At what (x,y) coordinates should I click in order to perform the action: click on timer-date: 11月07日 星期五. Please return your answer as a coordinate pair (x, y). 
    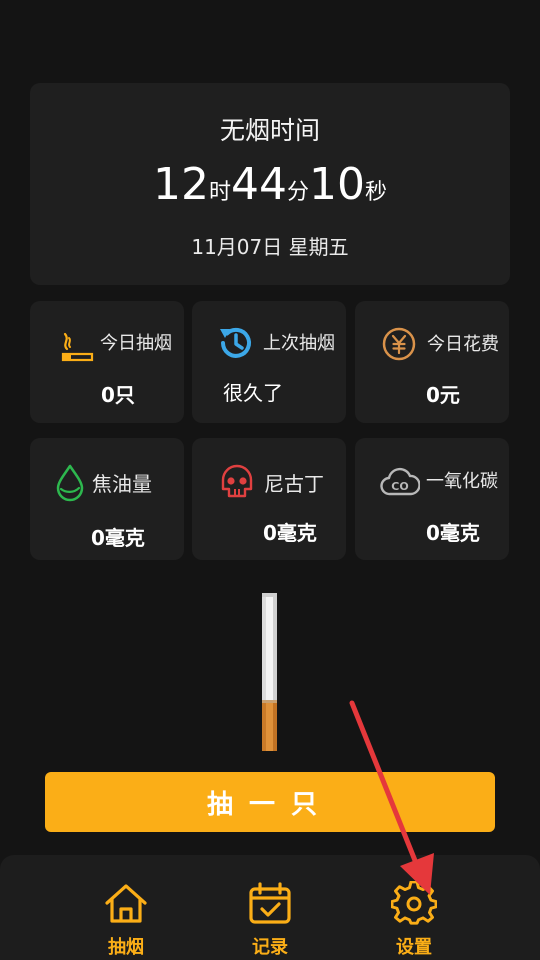
    Looking at the image, I should click on (270, 247).